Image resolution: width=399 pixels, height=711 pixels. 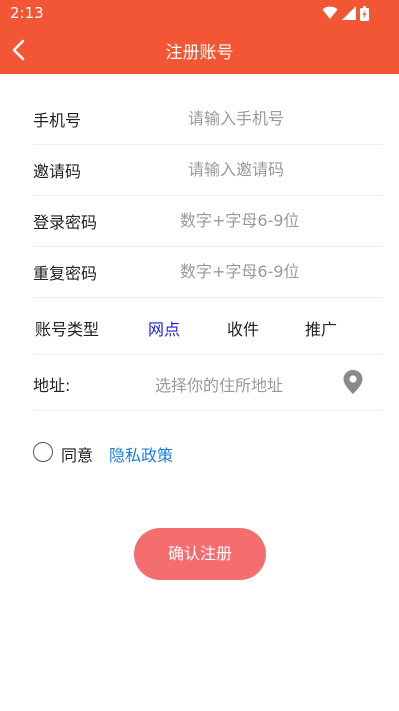 I want to click on password-label: 登录密码, so click(x=65, y=222).